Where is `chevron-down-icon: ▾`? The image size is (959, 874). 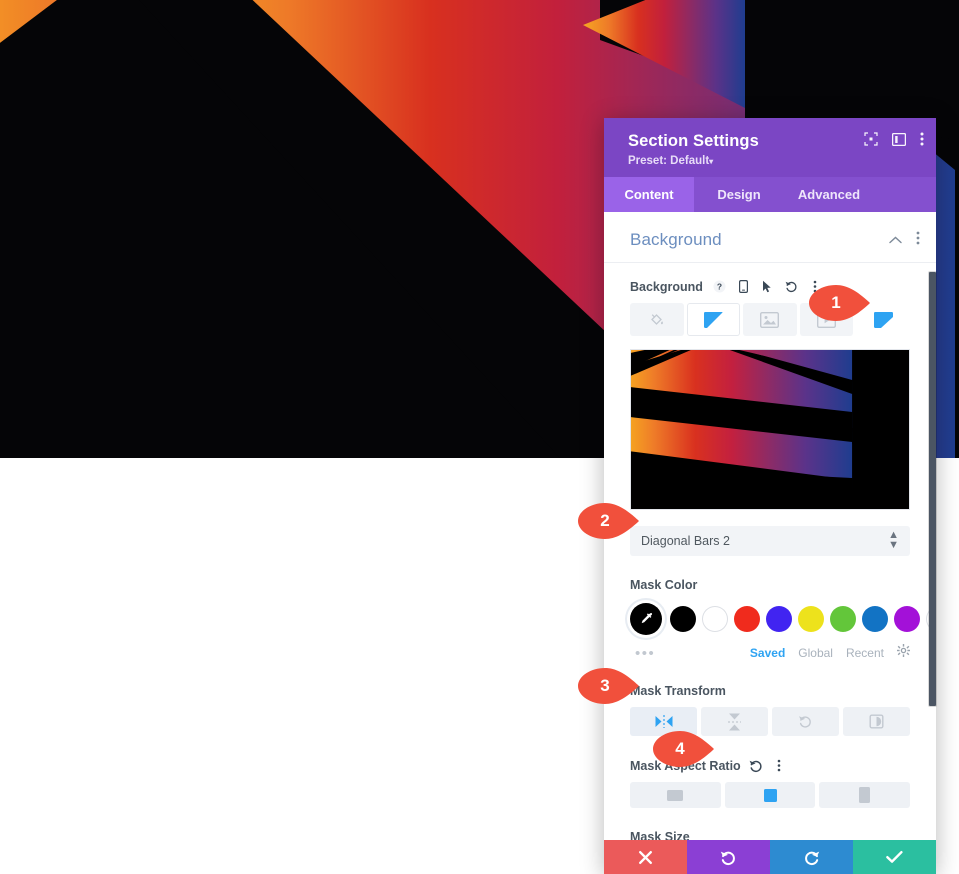 chevron-down-icon: ▾ is located at coordinates (711, 161).